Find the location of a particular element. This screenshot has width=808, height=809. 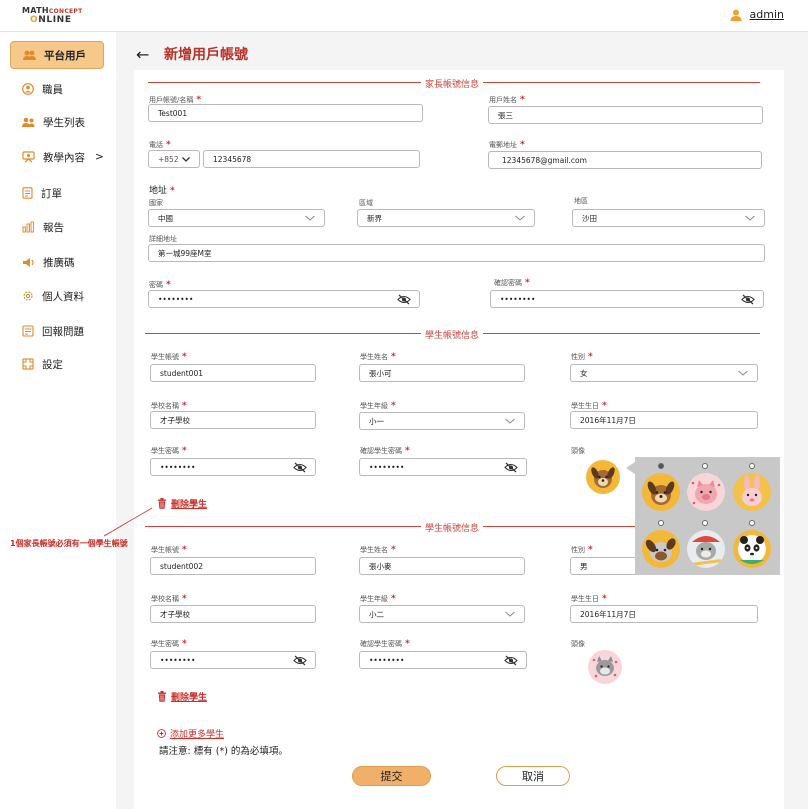

sidebar-item-promo-code: 推廣碼 is located at coordinates (57, 262).